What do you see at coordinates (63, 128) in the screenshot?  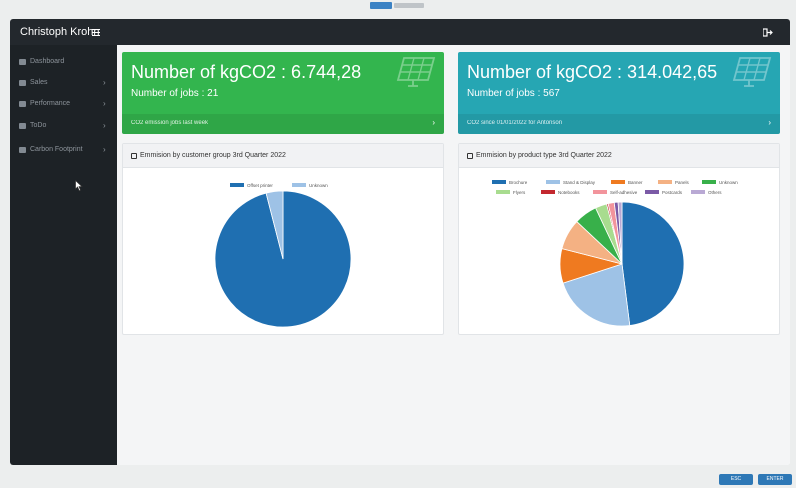 I see `sidebar-item-todo: ToDo ›` at bounding box center [63, 128].